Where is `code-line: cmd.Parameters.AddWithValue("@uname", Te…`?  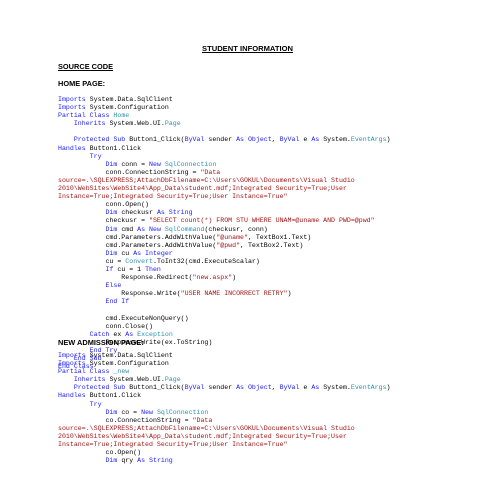
code-line: cmd.Parameters.AddWithValue("@uname", Te… is located at coordinates (273, 238).